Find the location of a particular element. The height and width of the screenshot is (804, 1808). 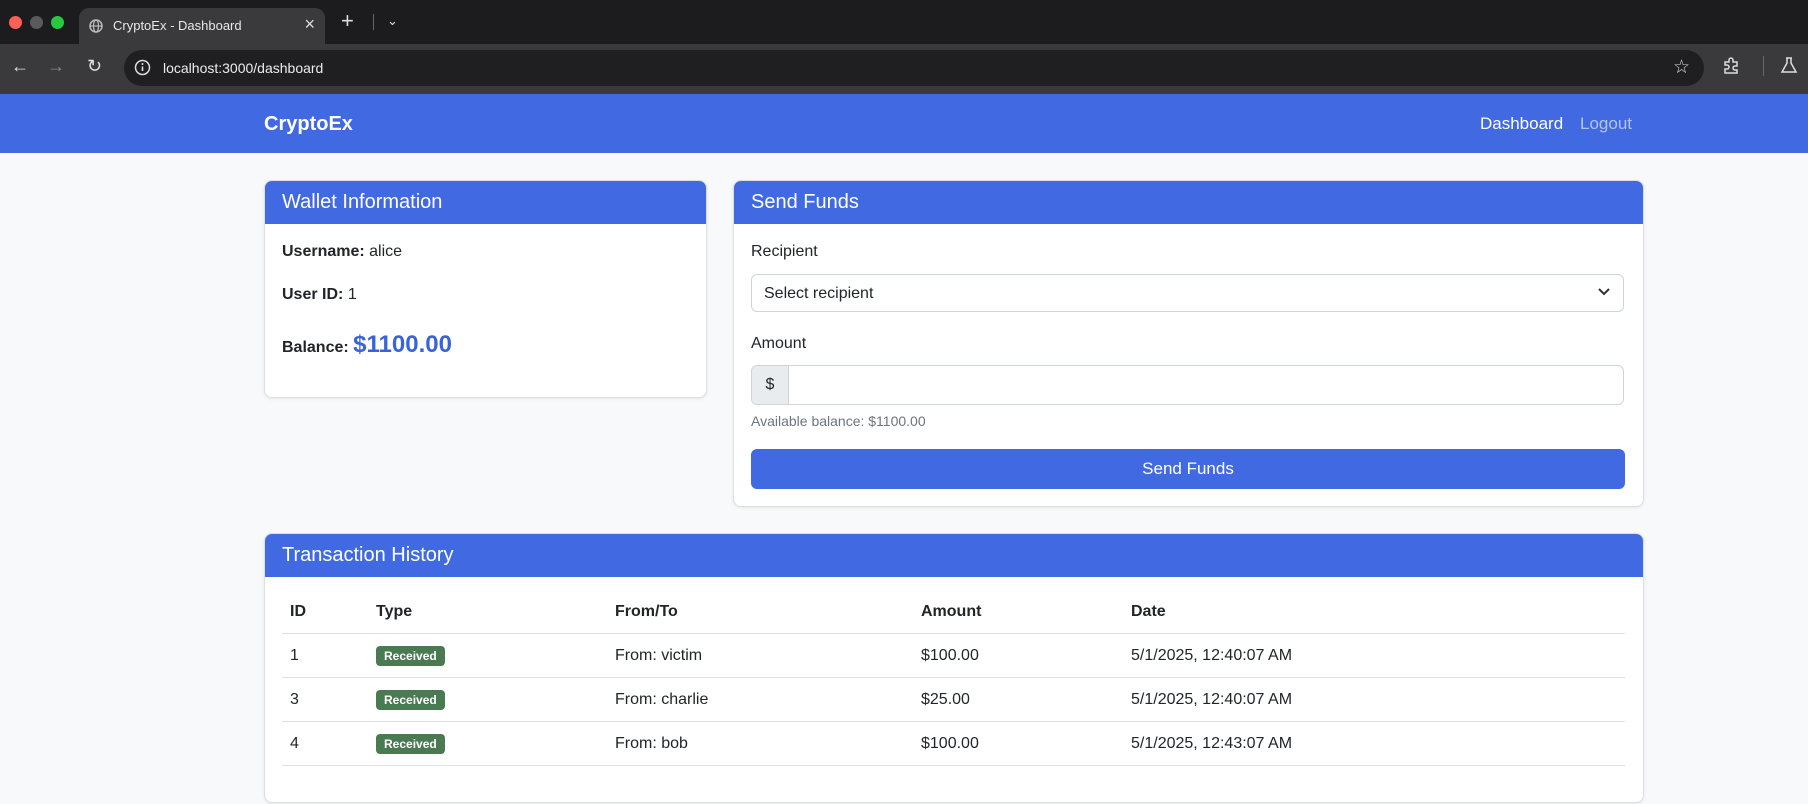

amount-input-group: $ is located at coordinates (1187, 385).